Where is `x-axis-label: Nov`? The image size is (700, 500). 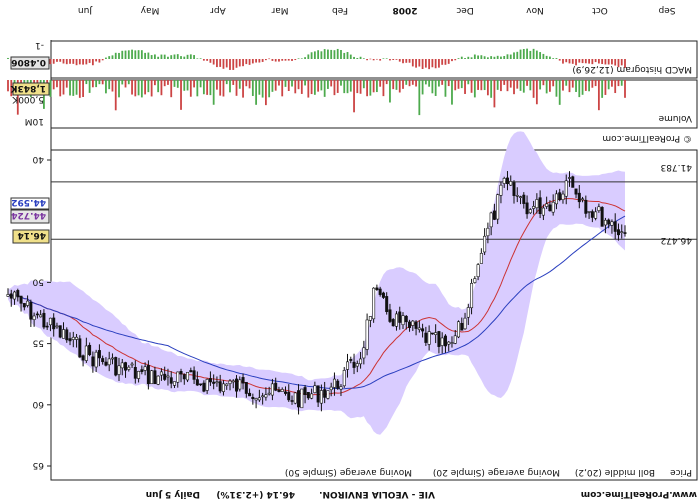 x-axis-label: Nov is located at coordinates (535, 10).